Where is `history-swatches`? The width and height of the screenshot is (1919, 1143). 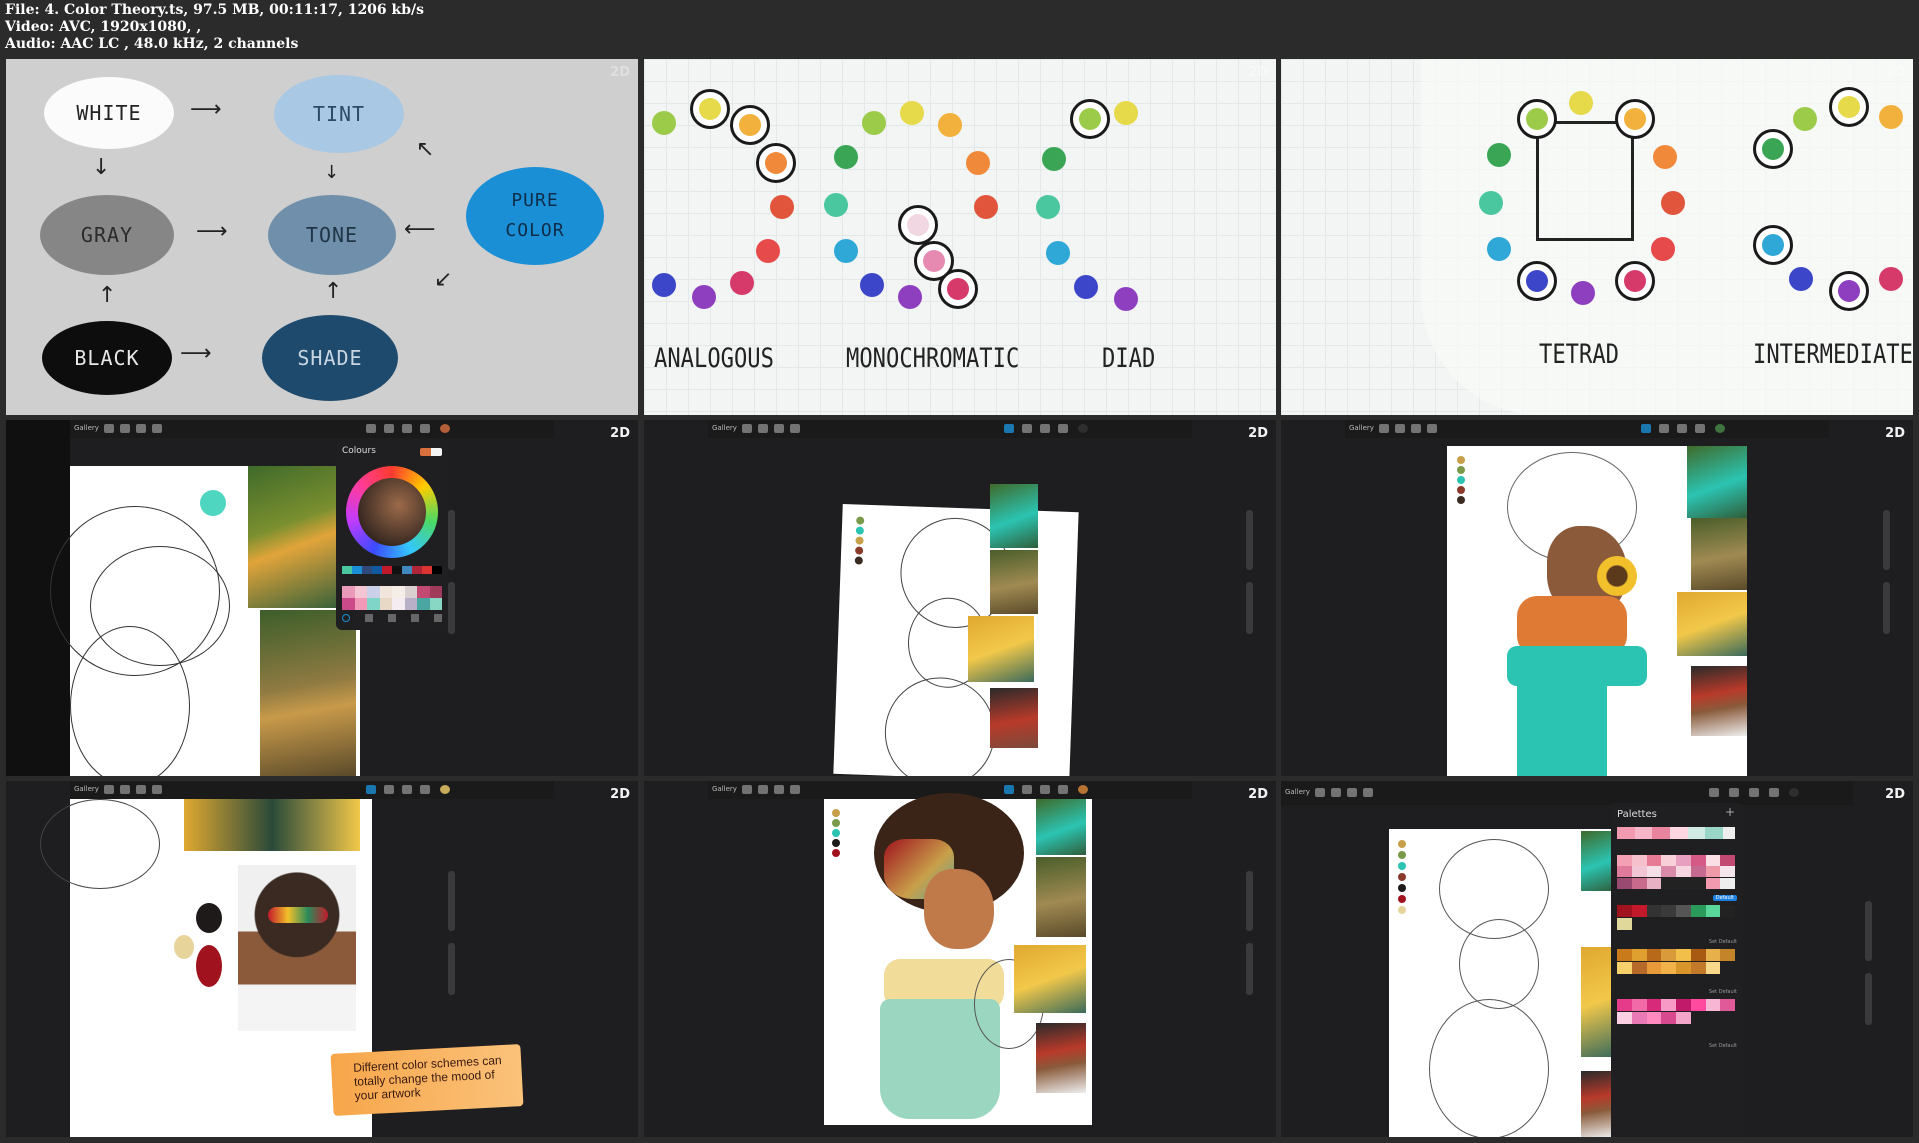 history-swatches is located at coordinates (392, 570).